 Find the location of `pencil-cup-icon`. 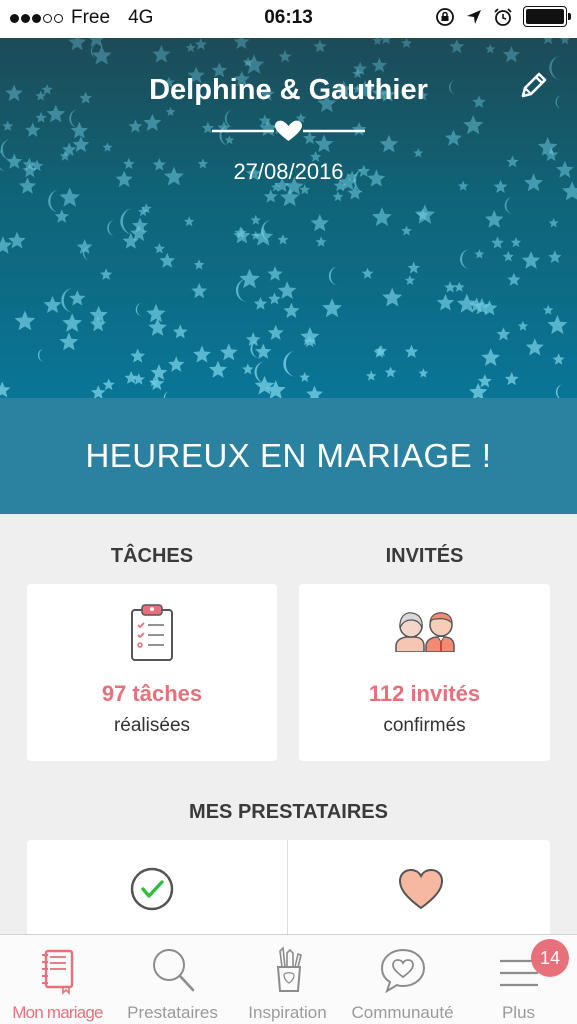

pencil-cup-icon is located at coordinates (289, 969).